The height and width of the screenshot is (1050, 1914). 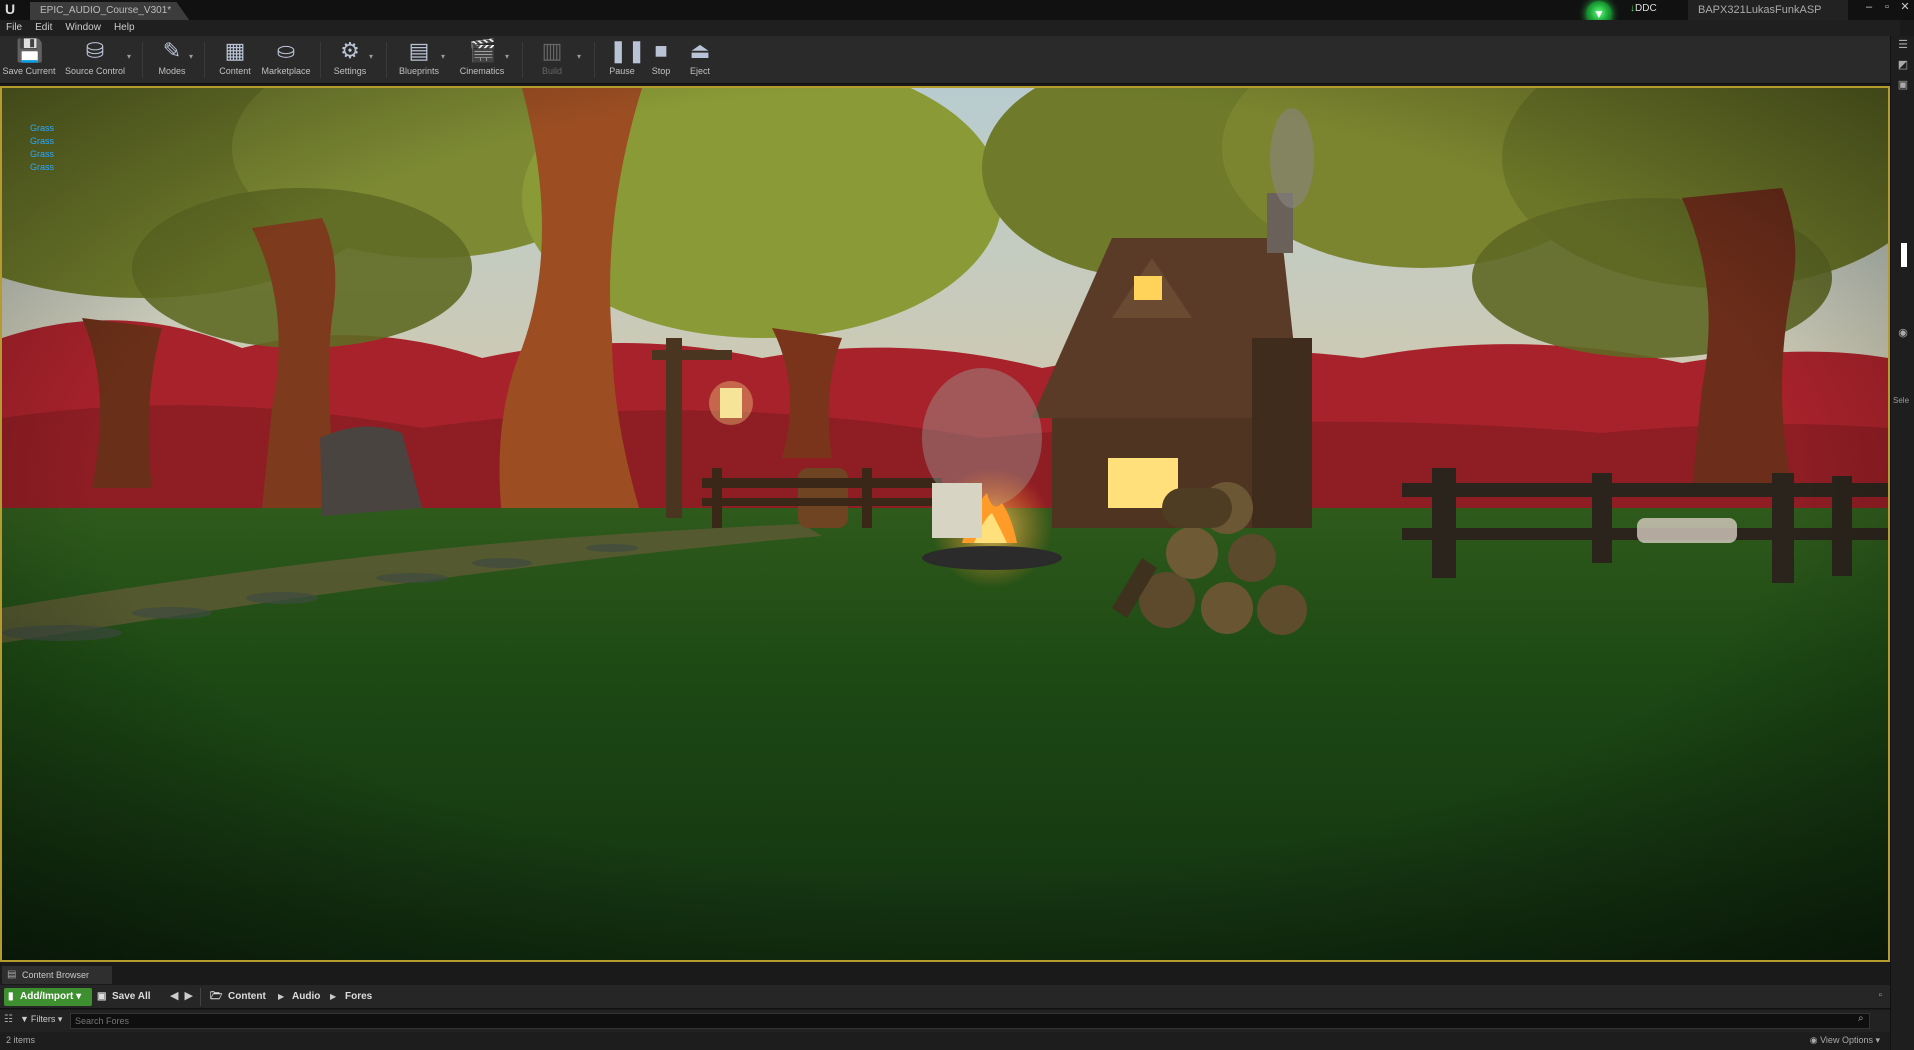 What do you see at coordinates (358, 997) in the screenshot?
I see `breadcrumb-fores: Fores` at bounding box center [358, 997].